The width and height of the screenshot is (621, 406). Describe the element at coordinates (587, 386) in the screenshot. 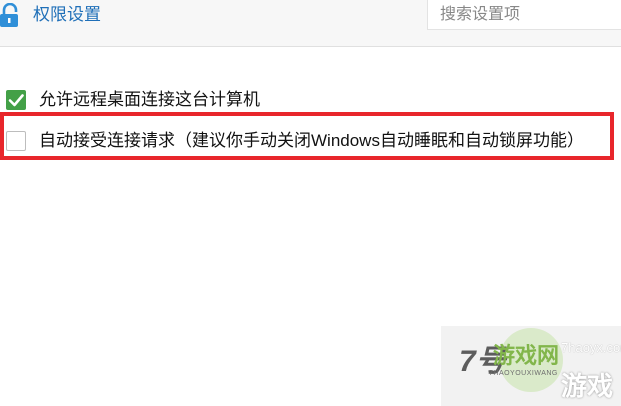

I see `watermark-subtitle: 游戏` at that location.